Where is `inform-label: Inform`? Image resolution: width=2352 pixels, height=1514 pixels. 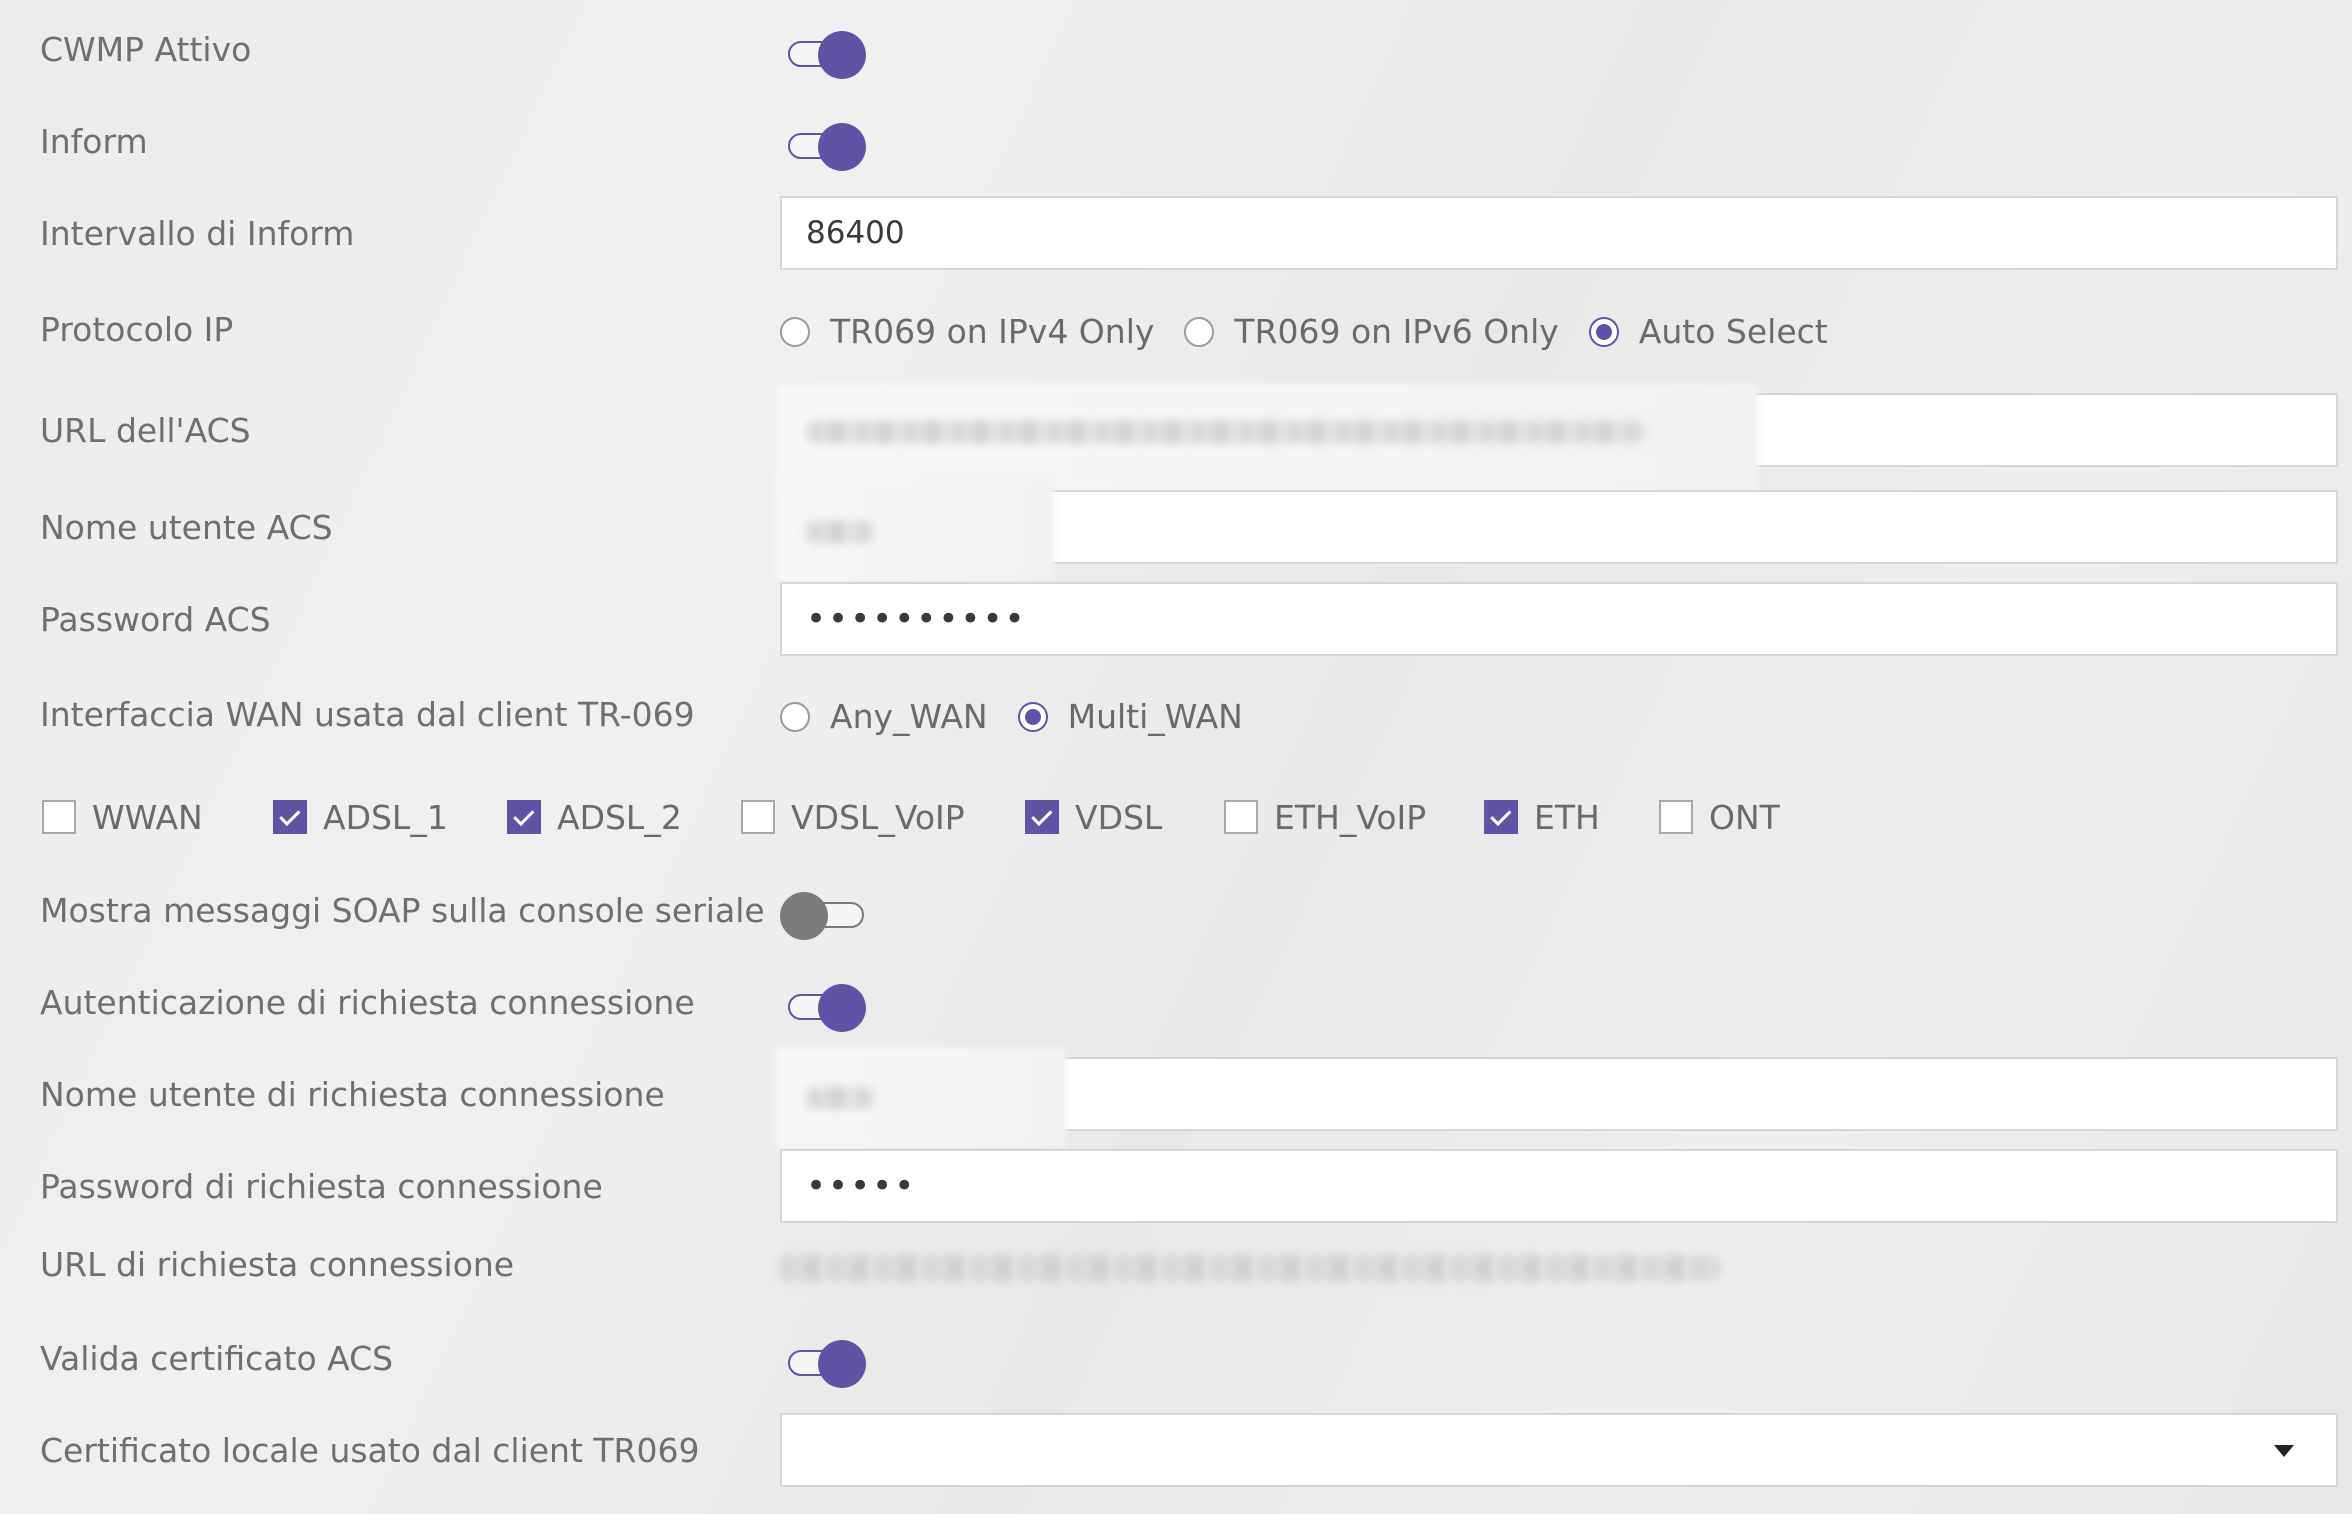
inform-label: Inform is located at coordinates (94, 141).